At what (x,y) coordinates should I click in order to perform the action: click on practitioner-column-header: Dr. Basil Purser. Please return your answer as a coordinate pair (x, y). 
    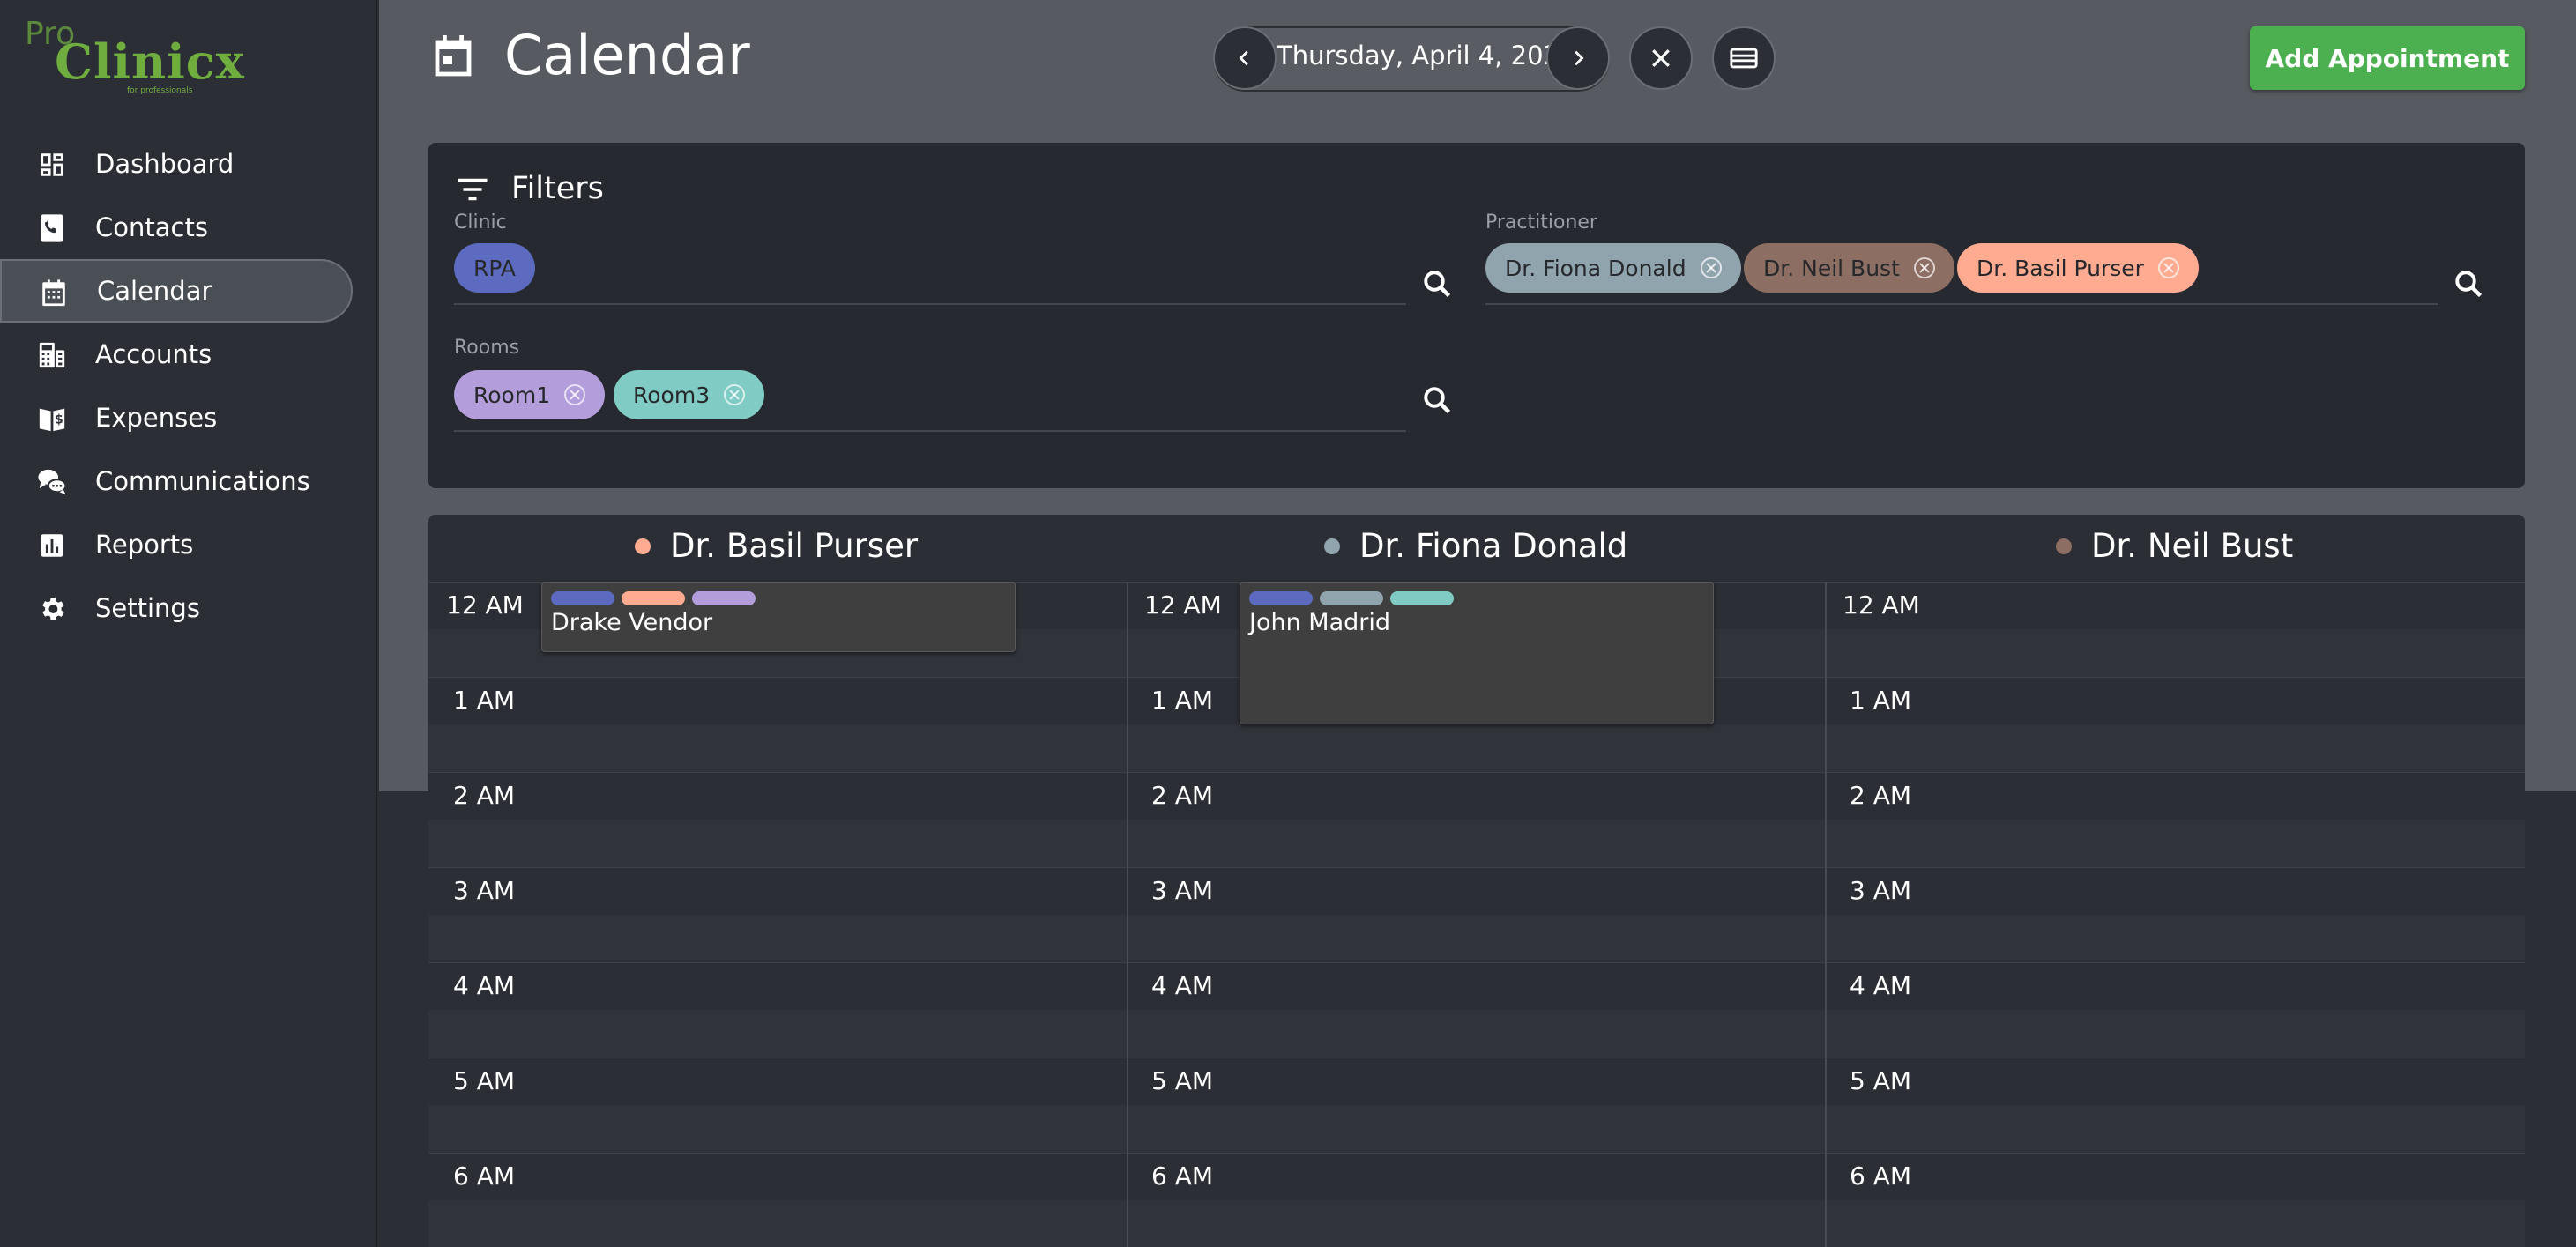
    Looking at the image, I should click on (777, 546).